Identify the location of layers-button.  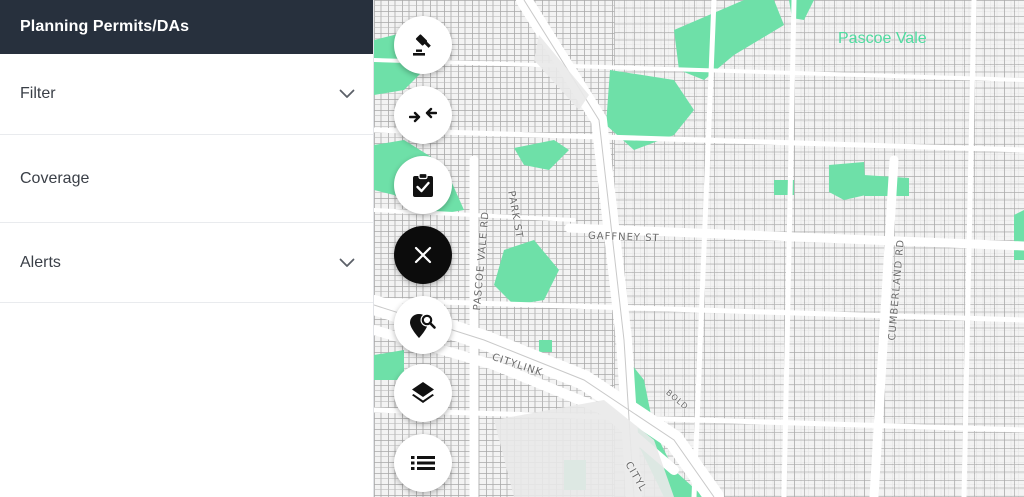
(423, 393).